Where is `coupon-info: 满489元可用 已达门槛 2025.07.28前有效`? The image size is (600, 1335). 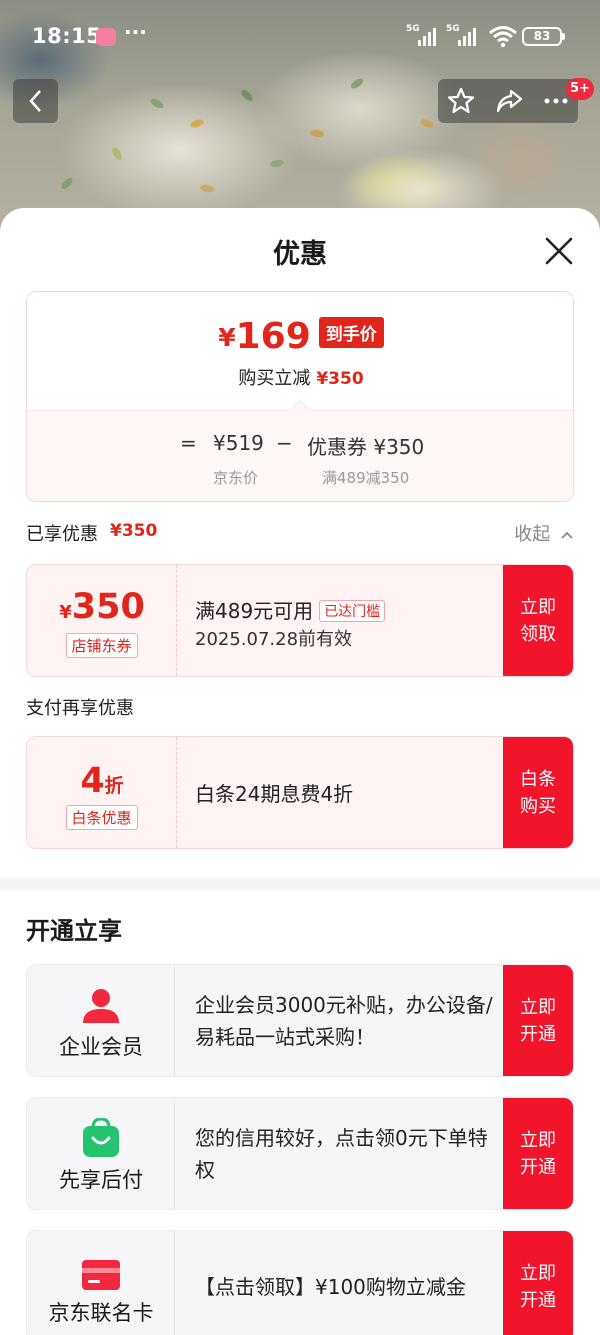
coupon-info: 满489元可用 已达门槛 2025.07.28前有效 is located at coordinates (345, 620).